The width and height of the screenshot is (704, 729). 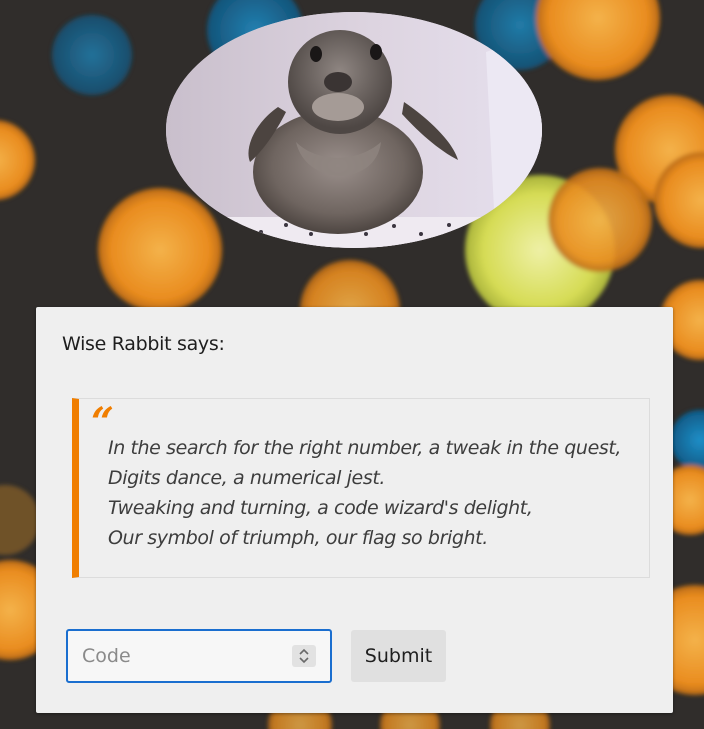 I want to click on submit-button: Submit, so click(x=398, y=656).